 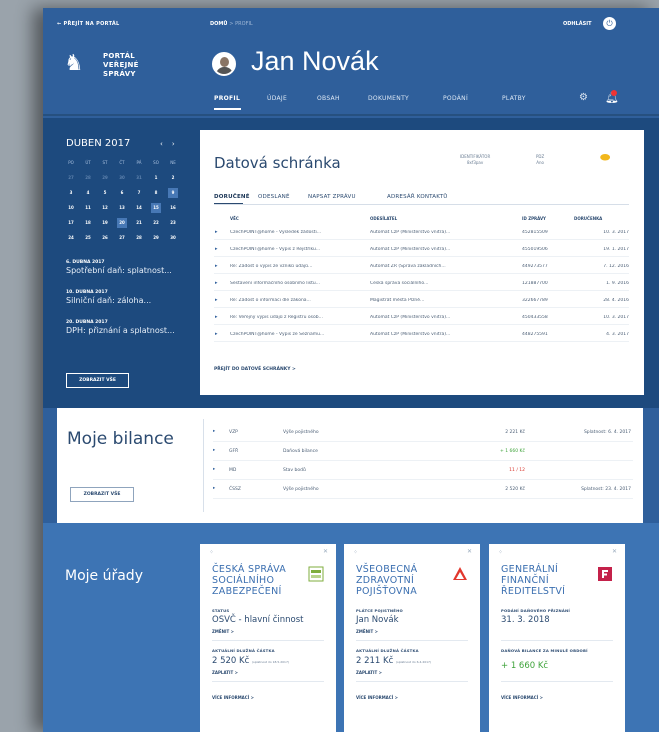 I want to click on notification-bell-icon: 🔔︎, so click(x=612, y=97).